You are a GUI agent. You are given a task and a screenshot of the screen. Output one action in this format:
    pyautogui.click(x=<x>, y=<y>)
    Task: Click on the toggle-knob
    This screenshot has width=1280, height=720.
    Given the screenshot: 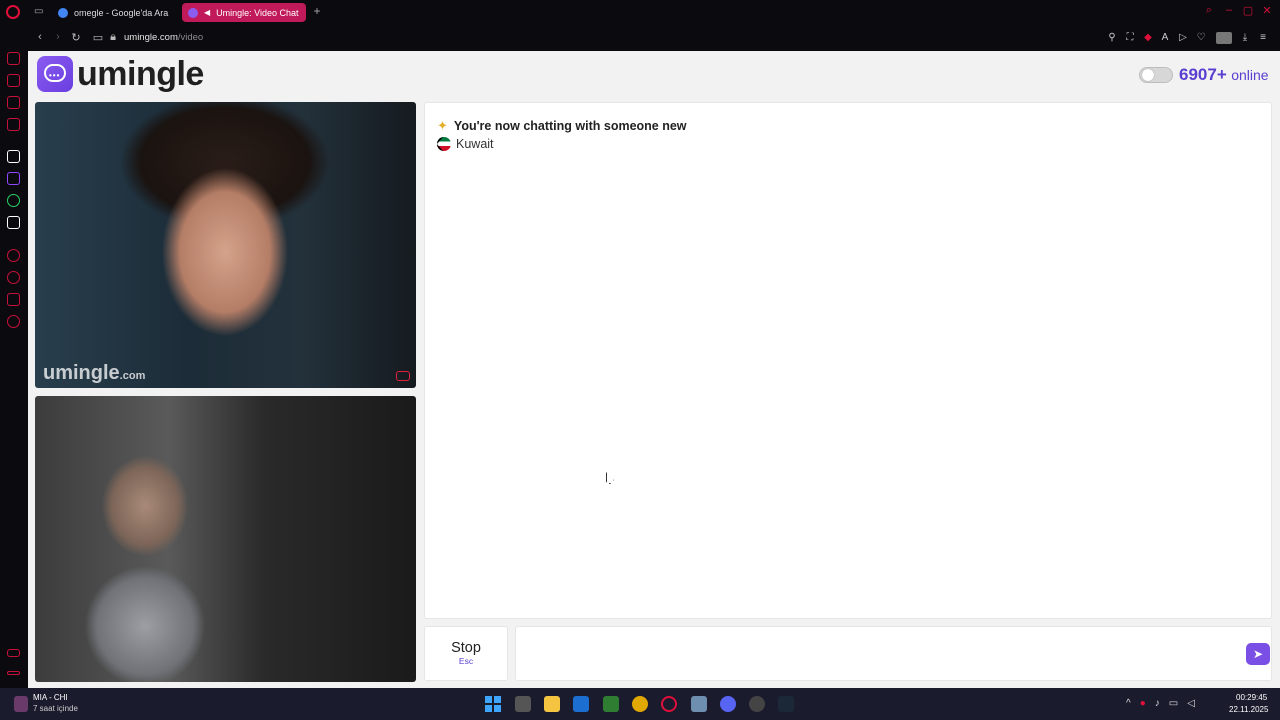 What is the action you would take?
    pyautogui.click(x=1148, y=75)
    